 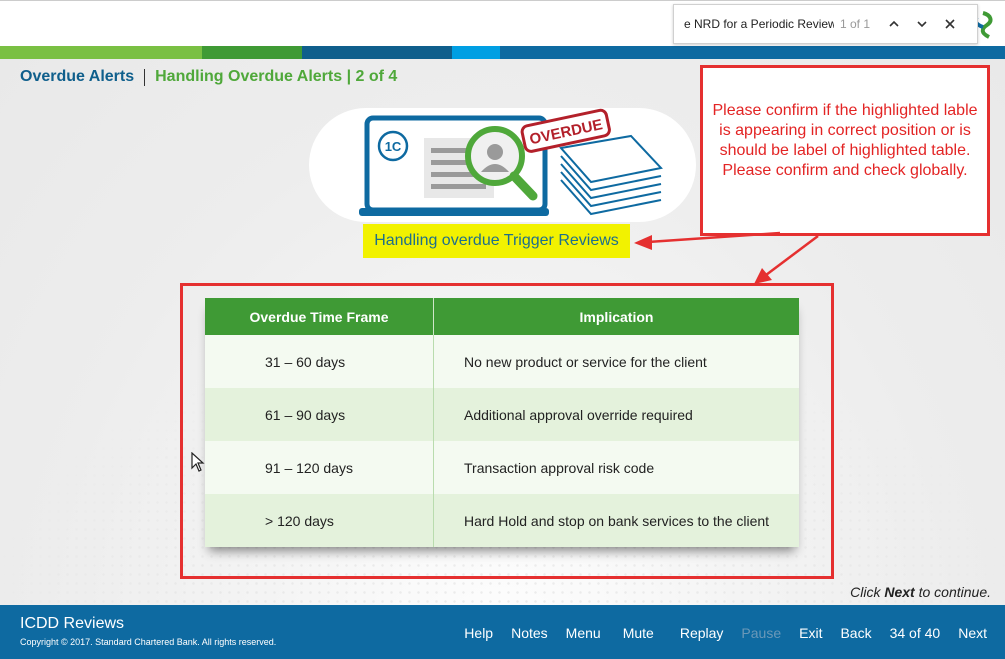 What do you see at coordinates (578, 414) in the screenshot?
I see `table-cell-implication: Additional approval override required` at bounding box center [578, 414].